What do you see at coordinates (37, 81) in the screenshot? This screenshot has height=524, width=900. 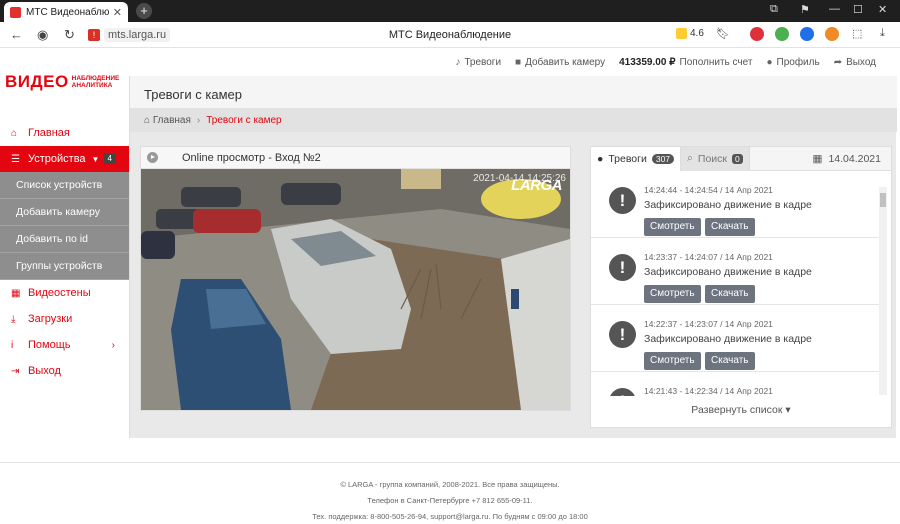 I see `logo-main: ВИДЕО` at bounding box center [37, 81].